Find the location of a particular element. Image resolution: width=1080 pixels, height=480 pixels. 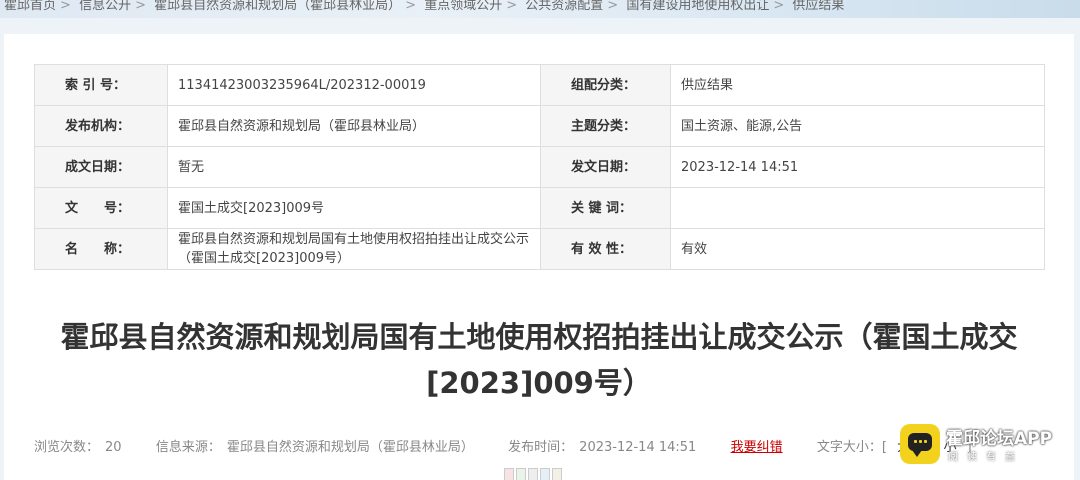

table-row: 文 号： 霍国土成交[2023]009号 关 键 词： is located at coordinates (539, 208).